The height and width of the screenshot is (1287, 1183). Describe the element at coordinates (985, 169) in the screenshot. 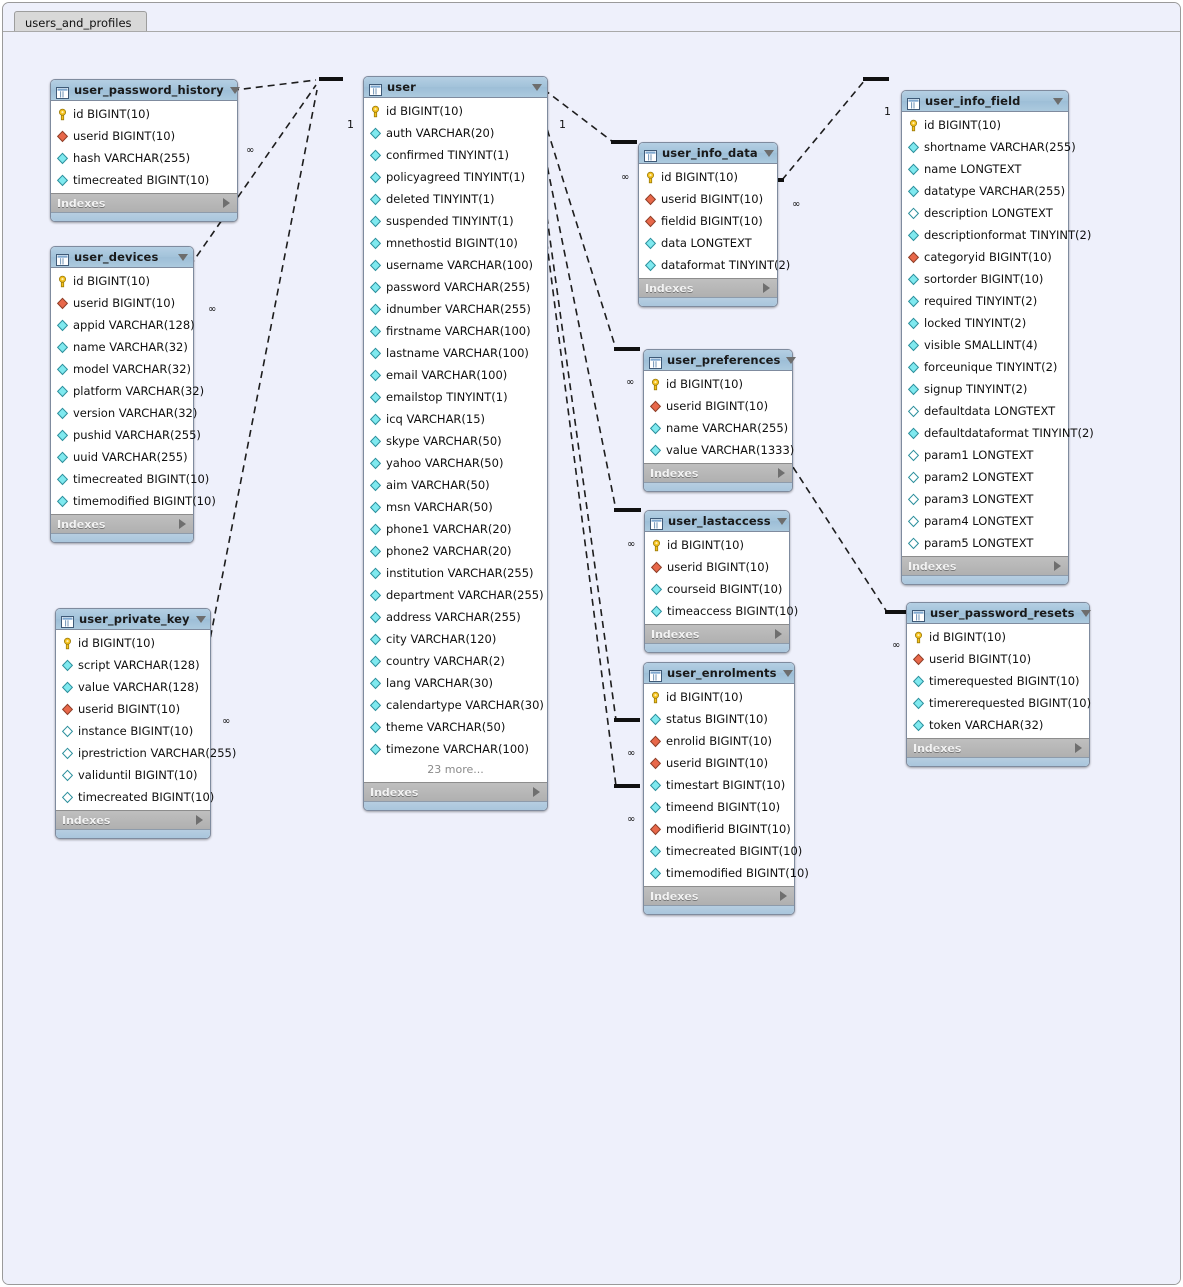

I see `column-row: name LONGTEXT` at that location.